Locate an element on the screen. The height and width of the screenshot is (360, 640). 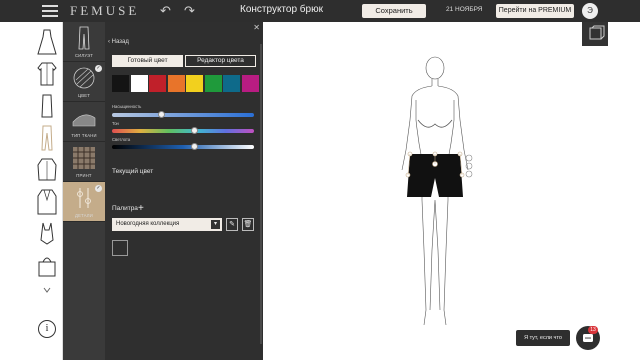
category-label: ТИП ТКАНИ is located at coordinates (84, 135).